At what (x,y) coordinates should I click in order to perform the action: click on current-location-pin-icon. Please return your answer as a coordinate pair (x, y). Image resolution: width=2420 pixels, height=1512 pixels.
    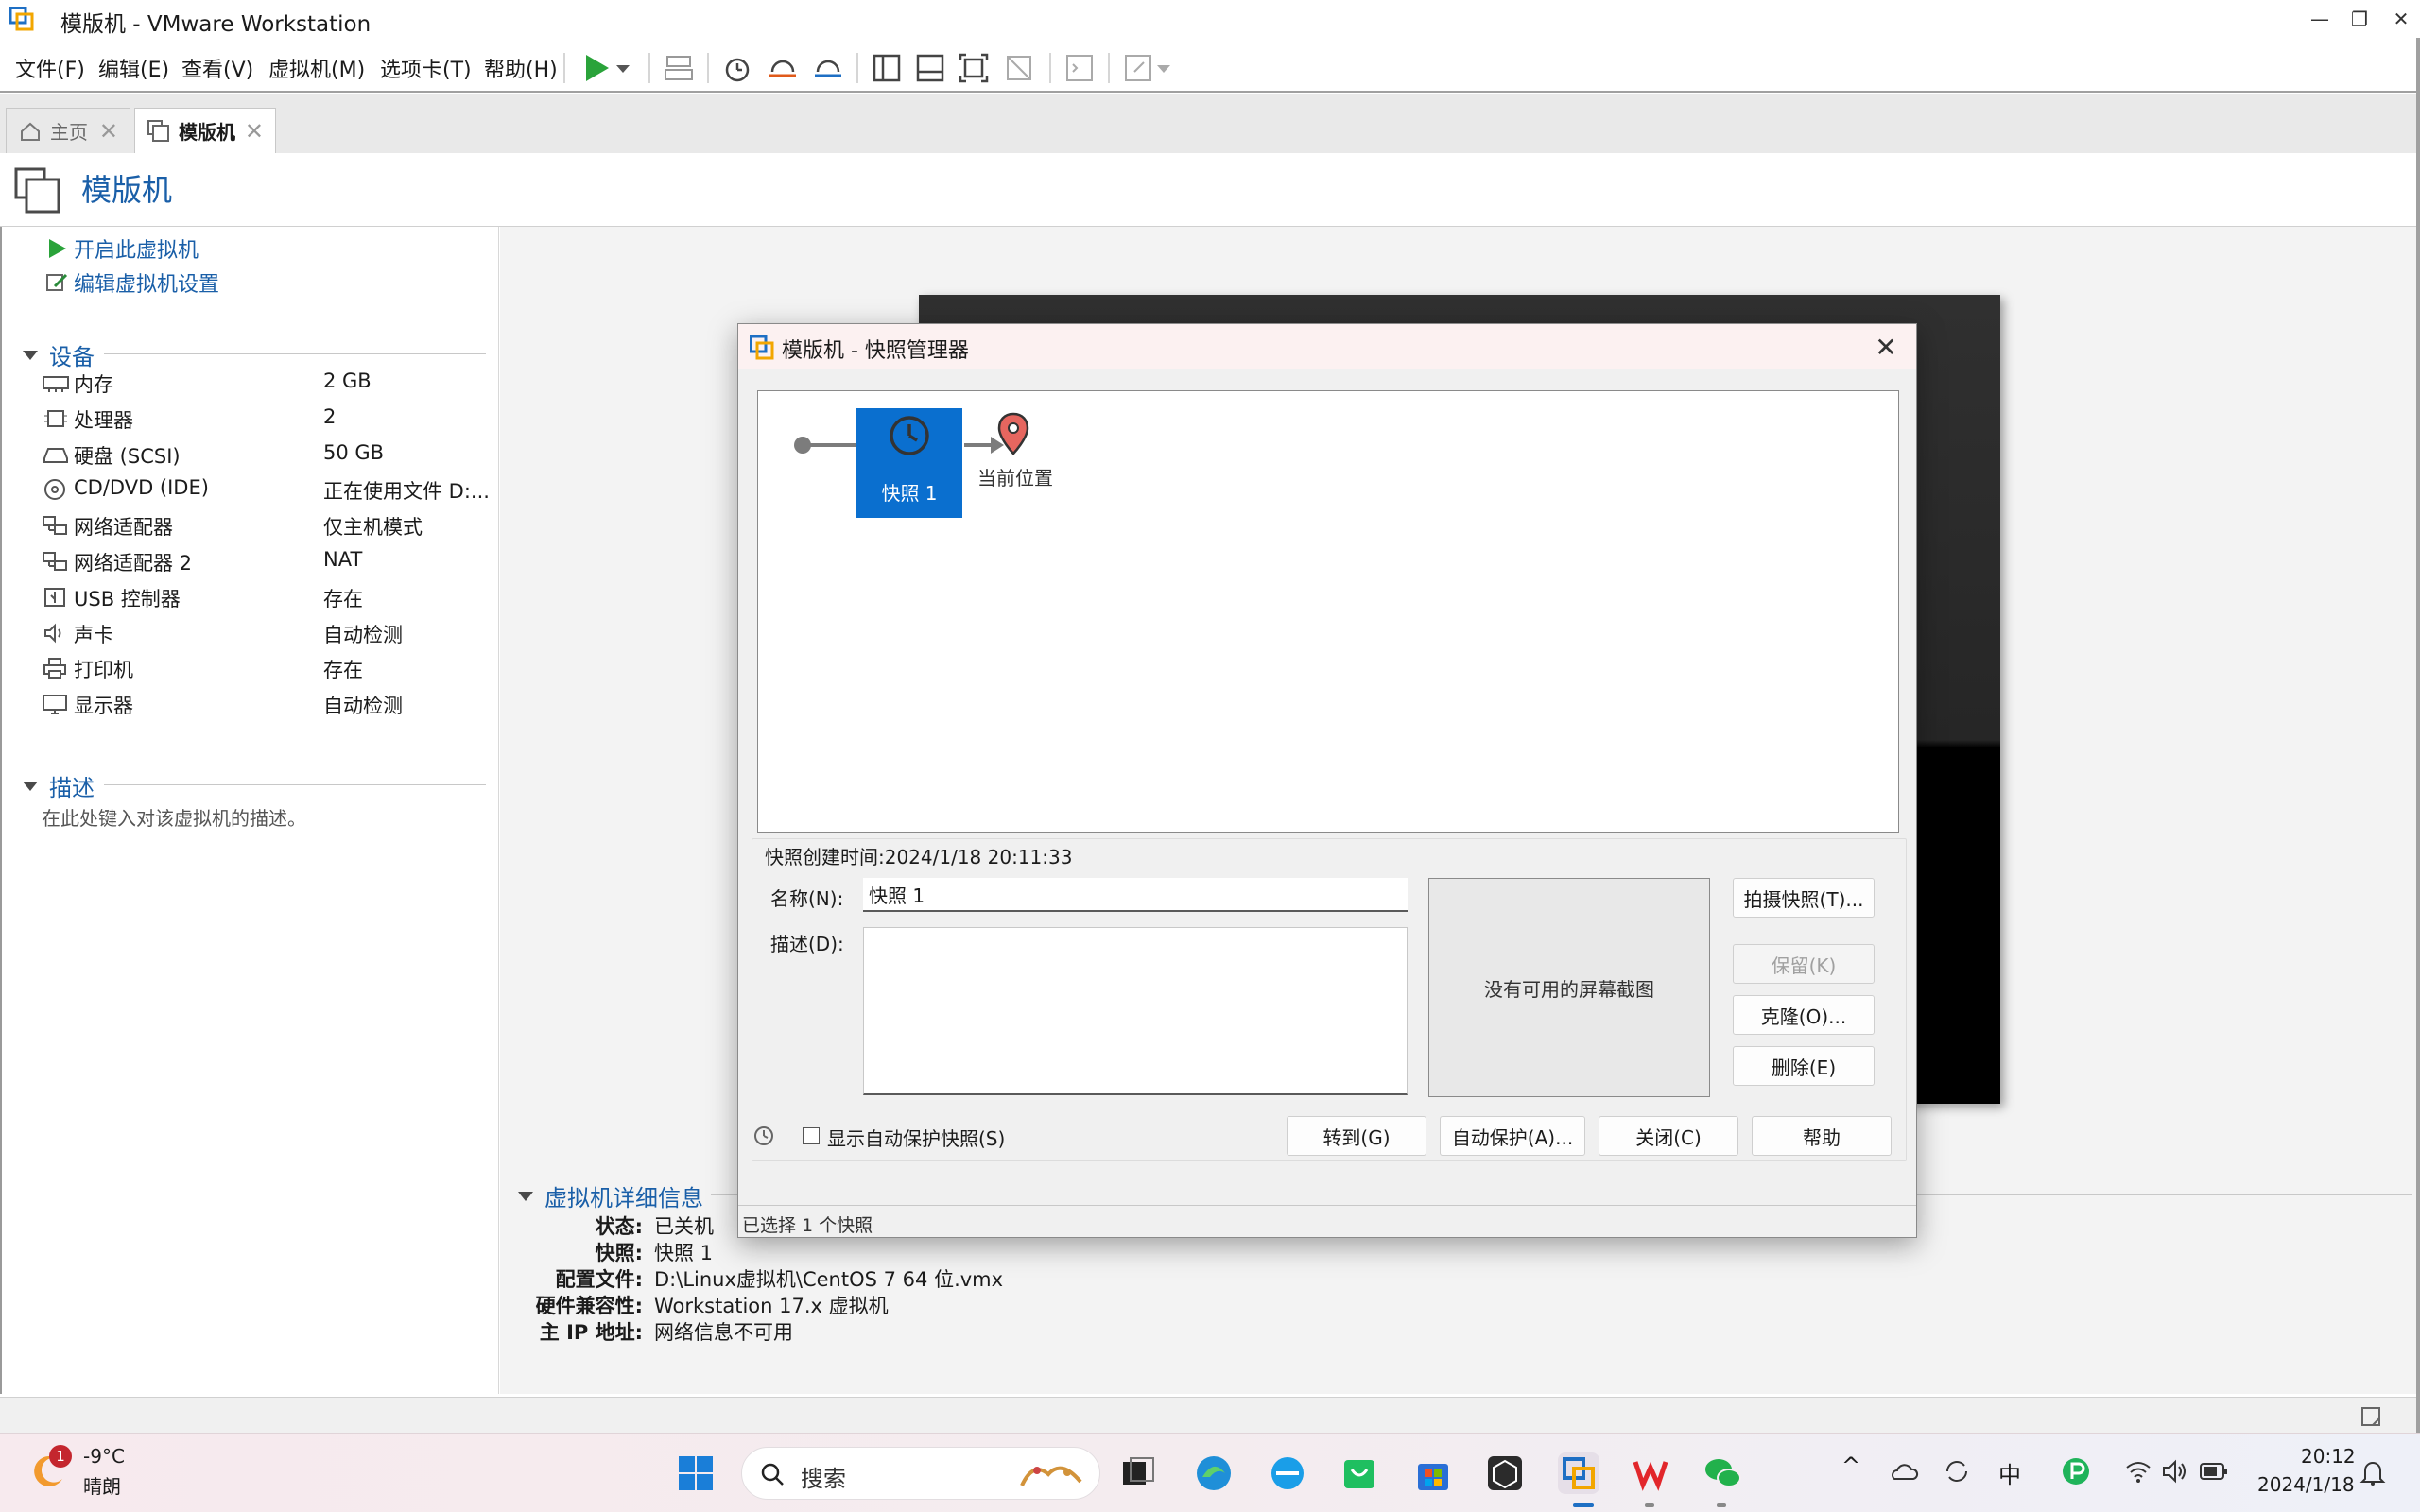
    Looking at the image, I should click on (1013, 434).